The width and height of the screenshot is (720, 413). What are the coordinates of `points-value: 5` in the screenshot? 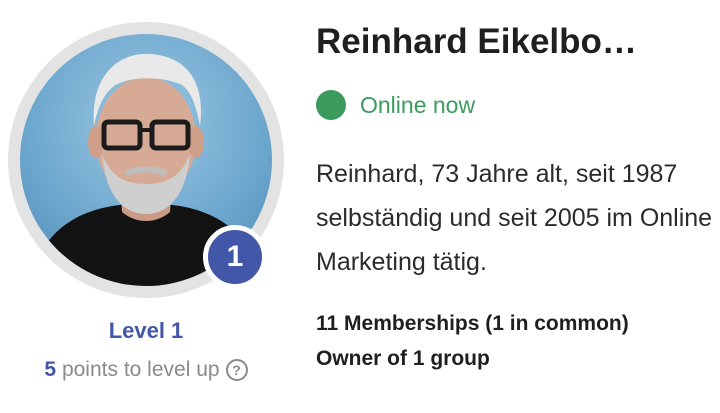 It's located at (50, 369).